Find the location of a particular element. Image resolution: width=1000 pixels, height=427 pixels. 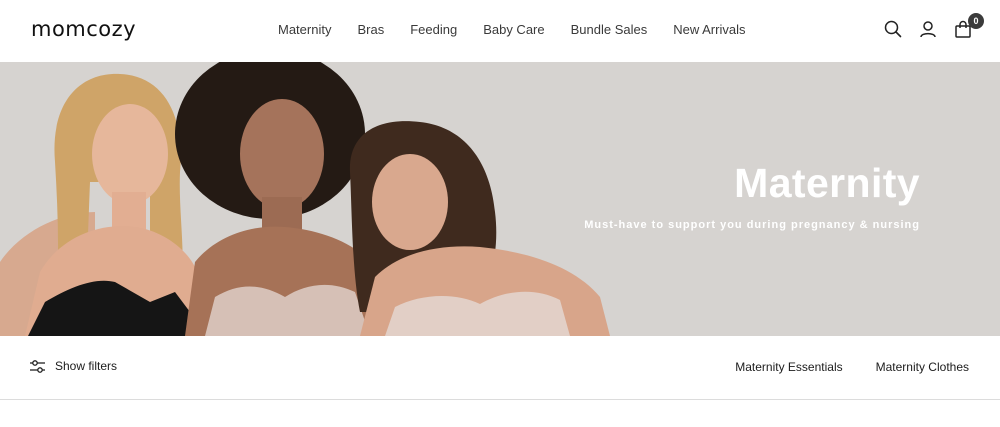

nav-item-feeding: Feeding is located at coordinates (433, 29).